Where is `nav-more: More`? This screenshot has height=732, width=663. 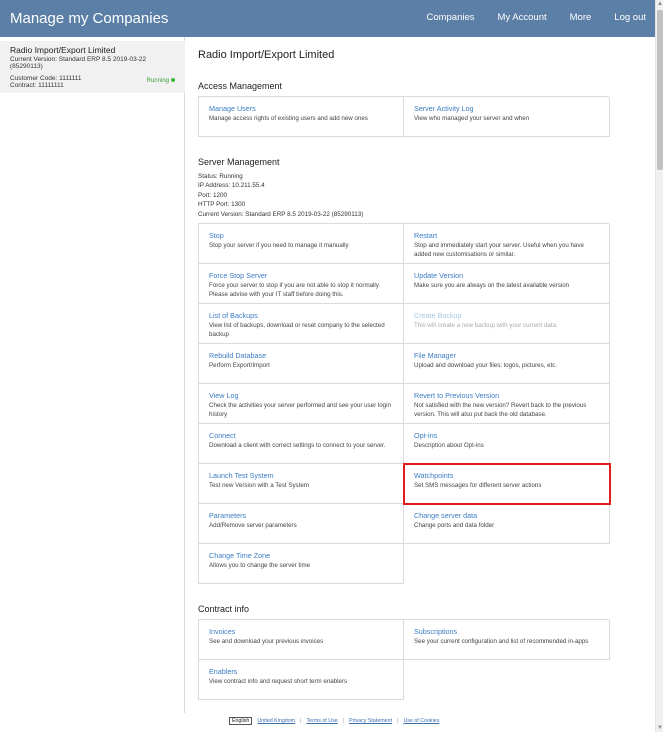
nav-more: More is located at coordinates (581, 17).